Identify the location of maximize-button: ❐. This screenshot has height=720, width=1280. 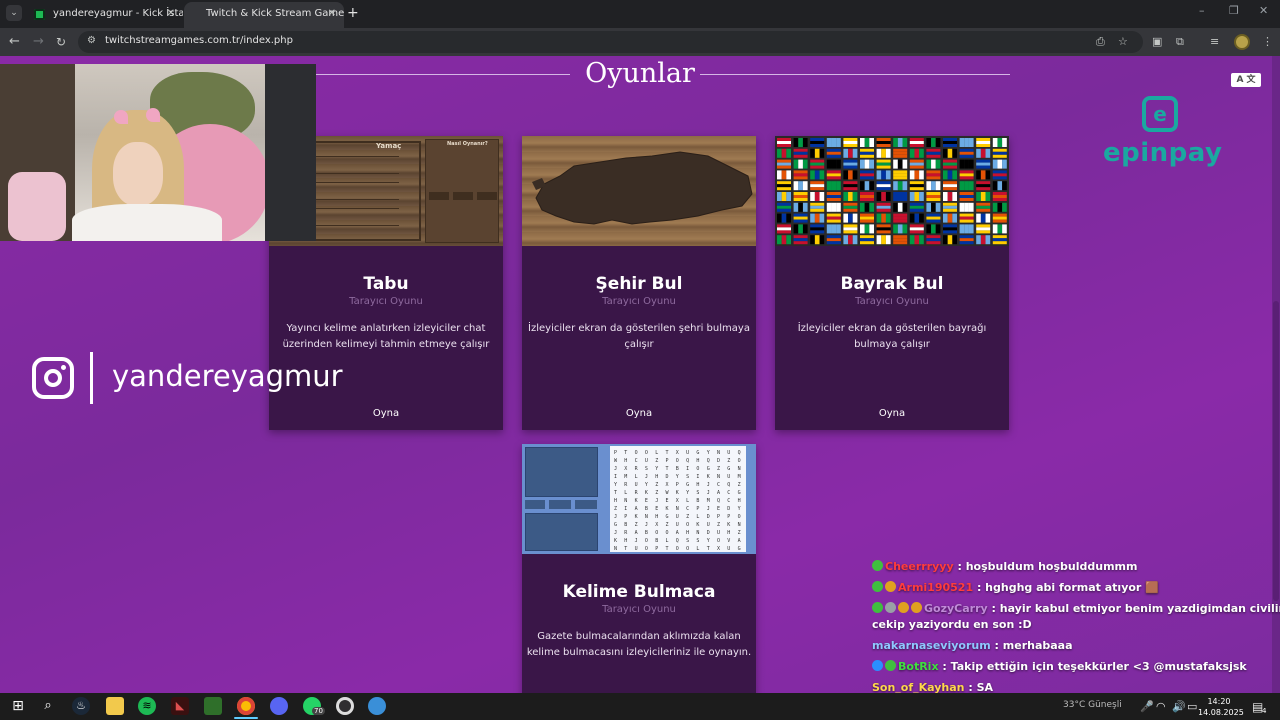
(1234, 10).